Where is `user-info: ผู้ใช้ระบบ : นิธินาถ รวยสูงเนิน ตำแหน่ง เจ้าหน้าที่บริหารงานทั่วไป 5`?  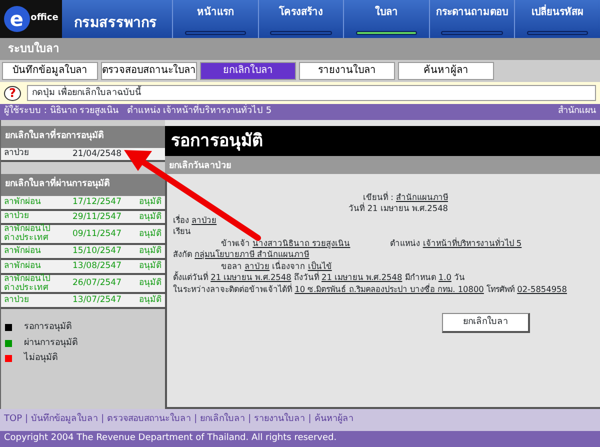 user-info: ผู้ใช้ระบบ : นิธินาถ รวยสูงเนิน ตำแหน่ง เจ้าหน้าที่บริหารงานทั่วไป 5 is located at coordinates (138, 112).